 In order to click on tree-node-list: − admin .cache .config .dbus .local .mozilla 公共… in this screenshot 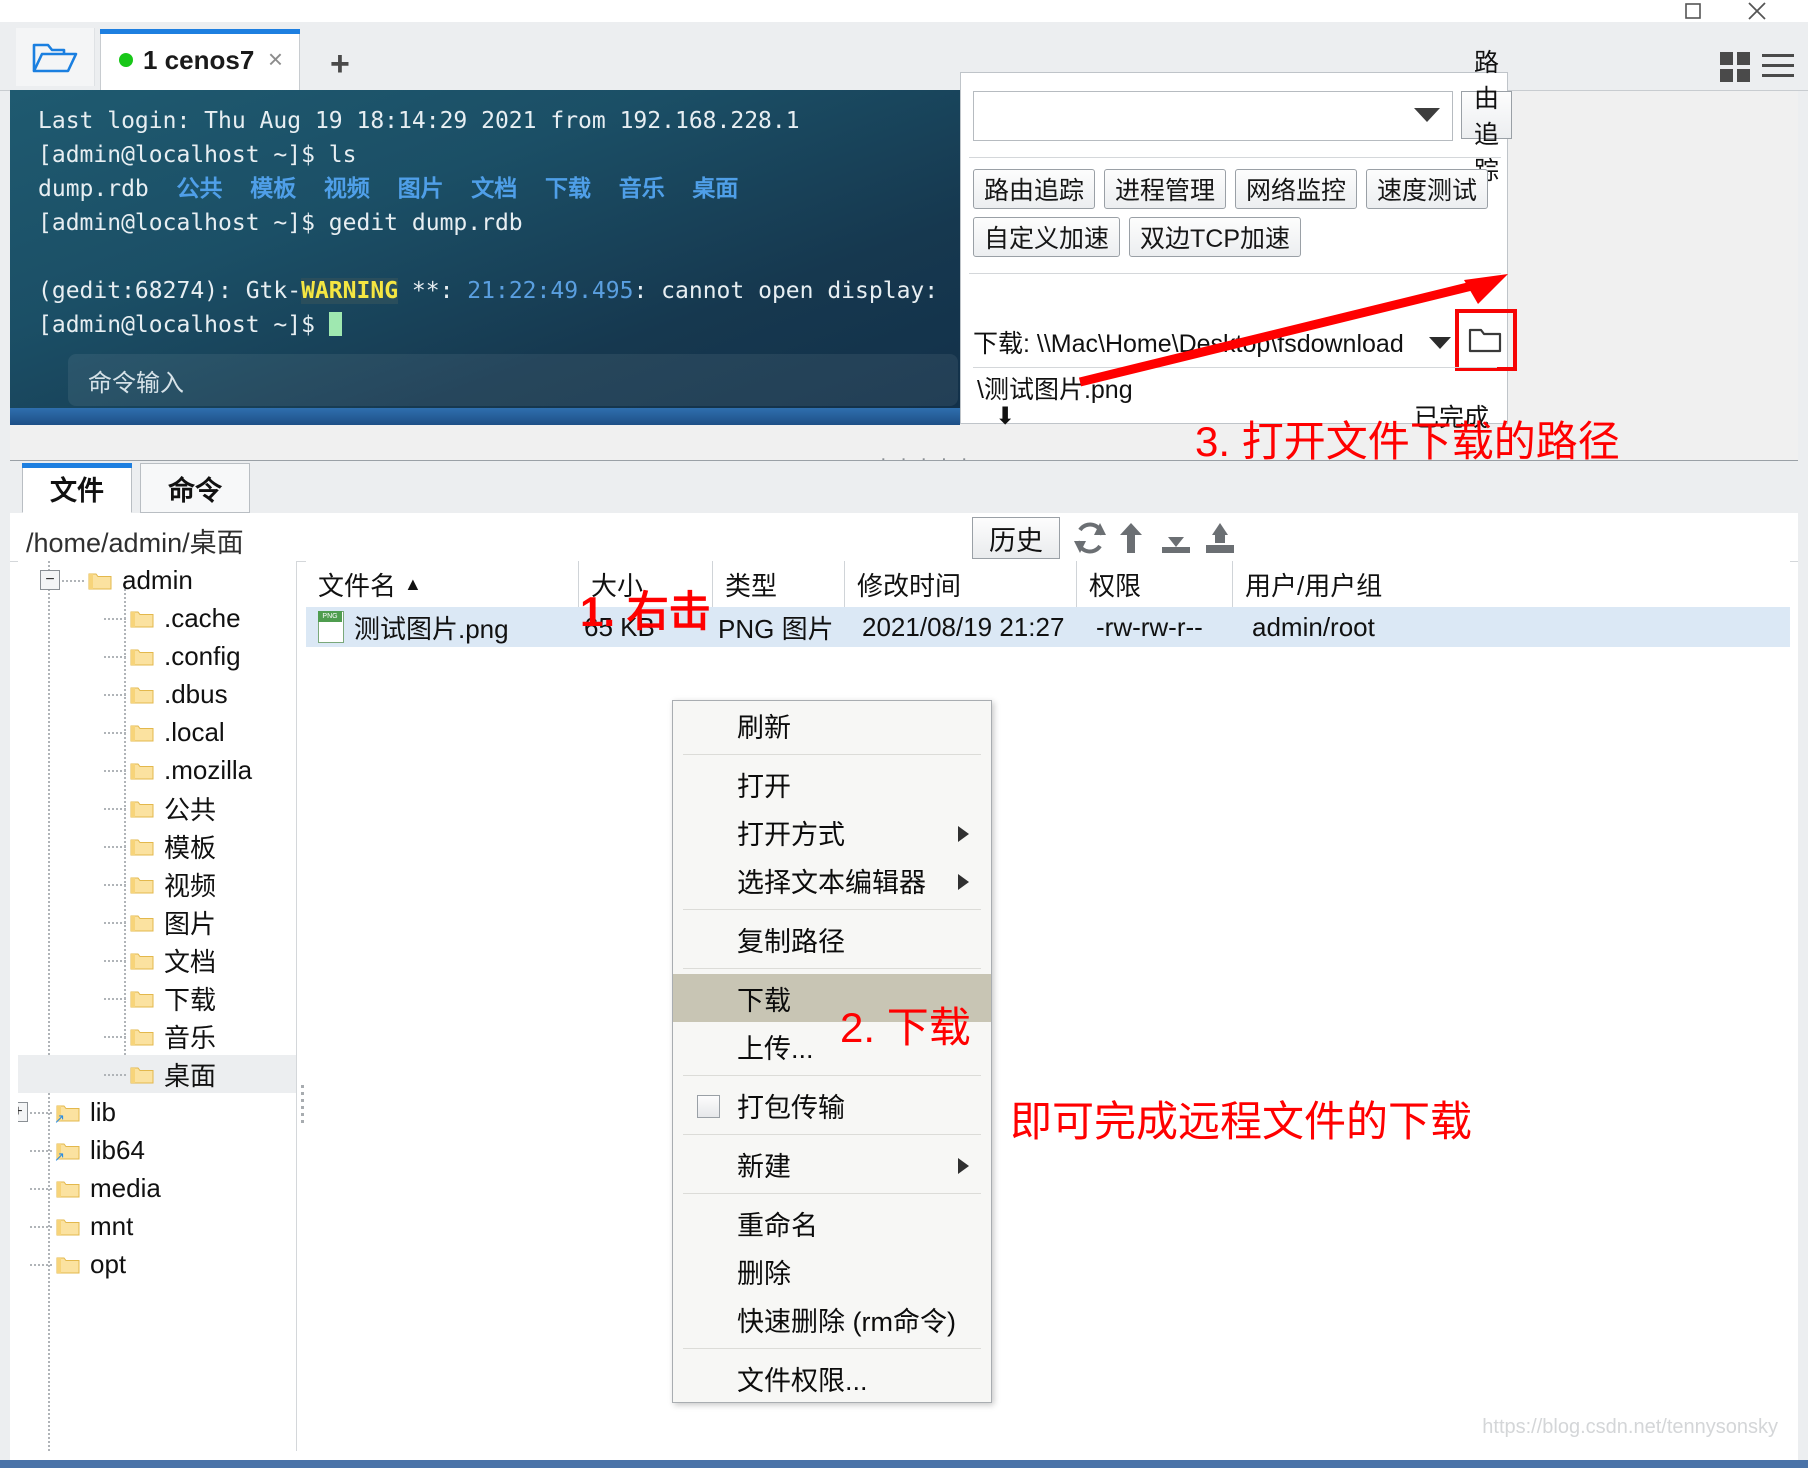, I will do `click(157, 922)`.